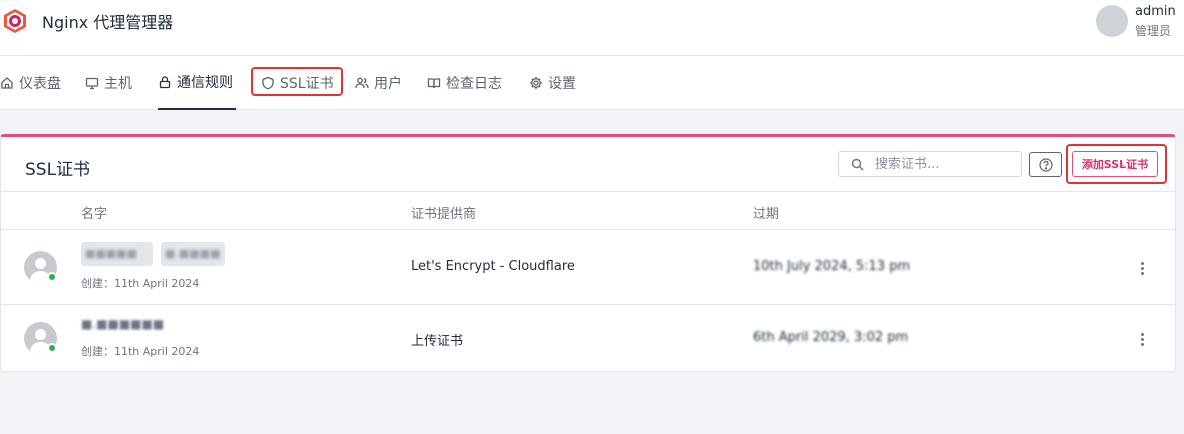 Image resolution: width=1184 pixels, height=434 pixels. Describe the element at coordinates (1155, 11) in the screenshot. I see `user-name: admin` at that location.